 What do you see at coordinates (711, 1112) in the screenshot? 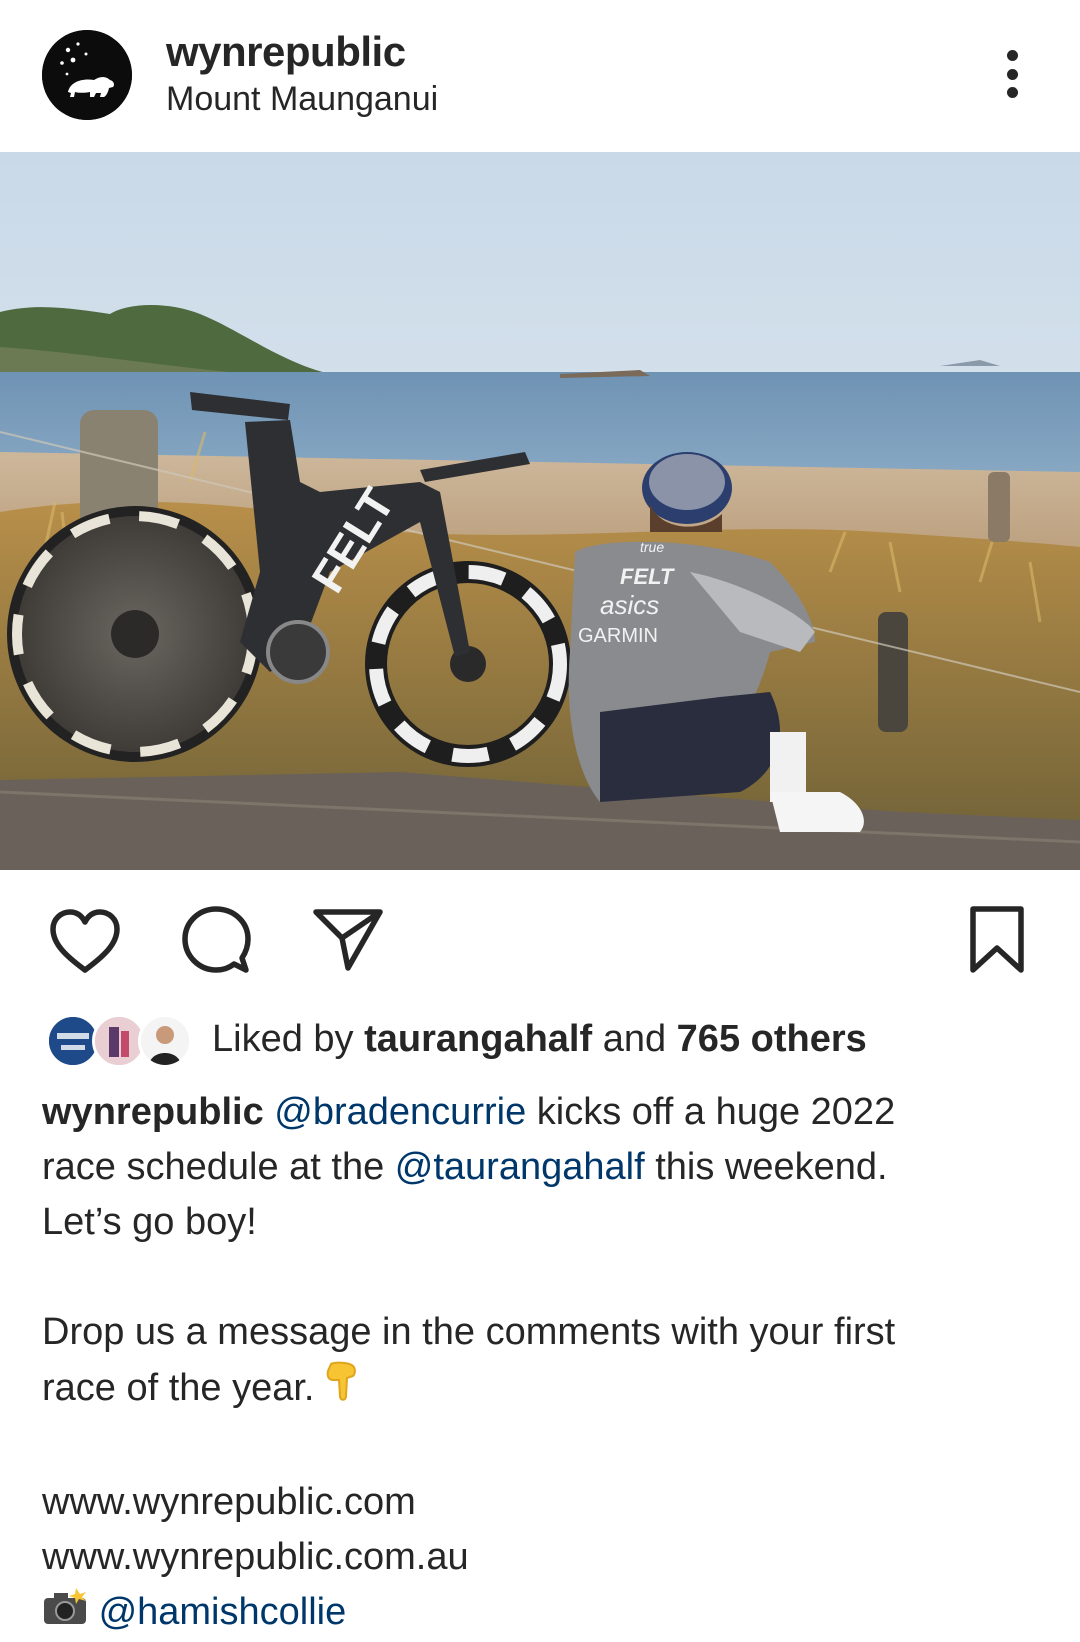
I see `caption-text: kicks off a huge 2022` at bounding box center [711, 1112].